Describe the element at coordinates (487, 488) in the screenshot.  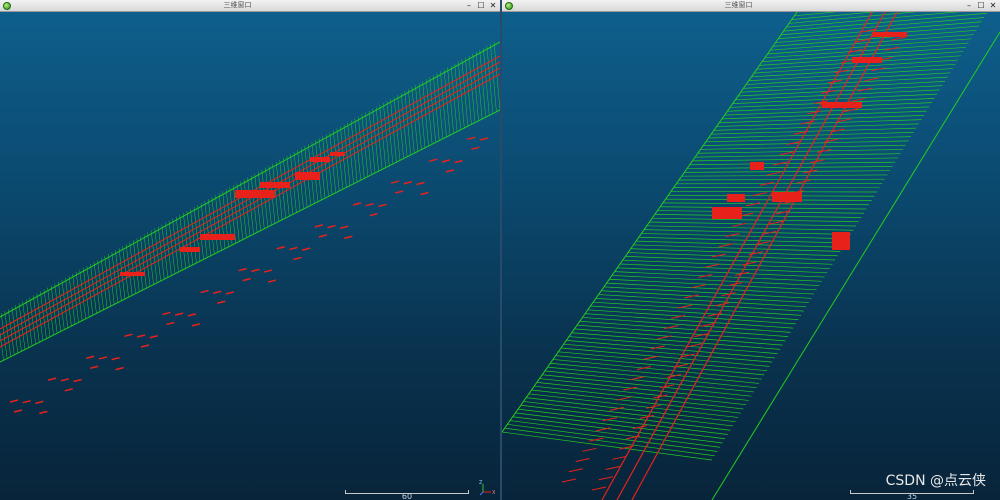
I see `axis-gizmo-icon: Z X` at that location.